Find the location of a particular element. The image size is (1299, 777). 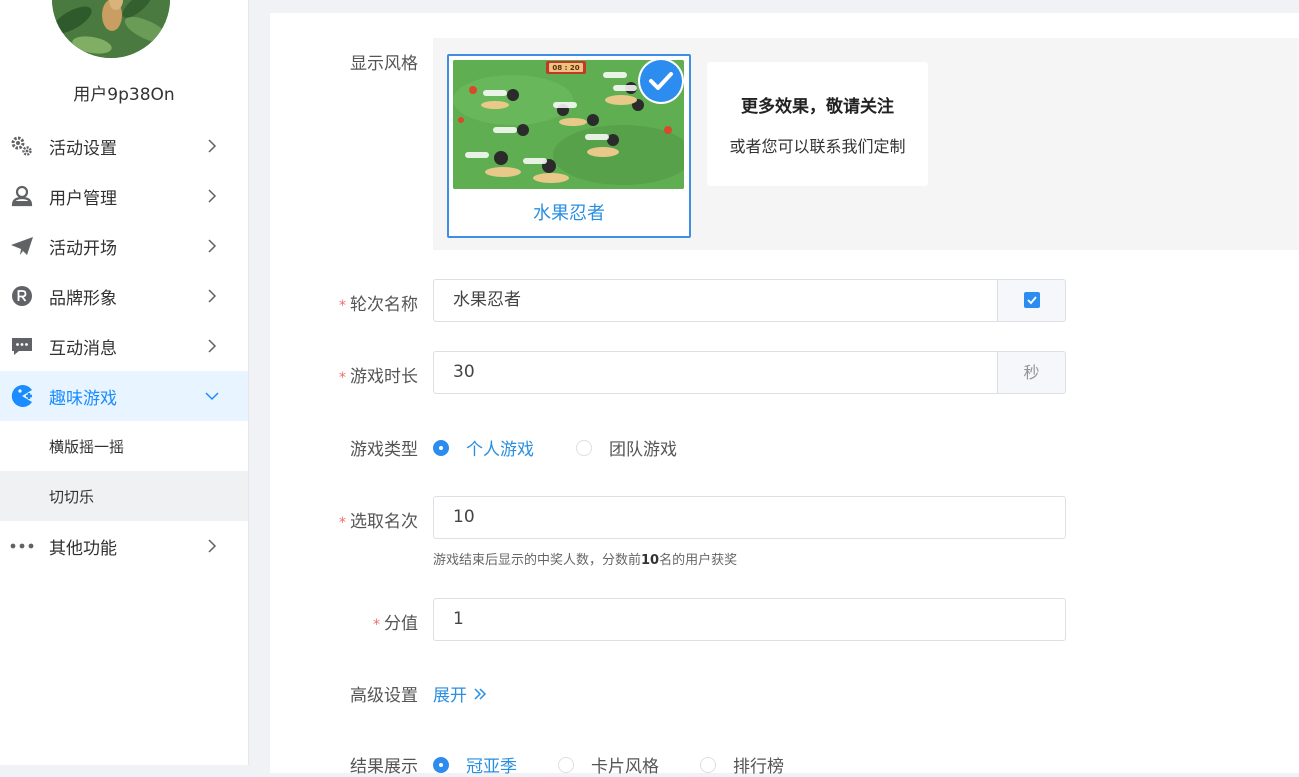

round-name-addon is located at coordinates (1031, 300).